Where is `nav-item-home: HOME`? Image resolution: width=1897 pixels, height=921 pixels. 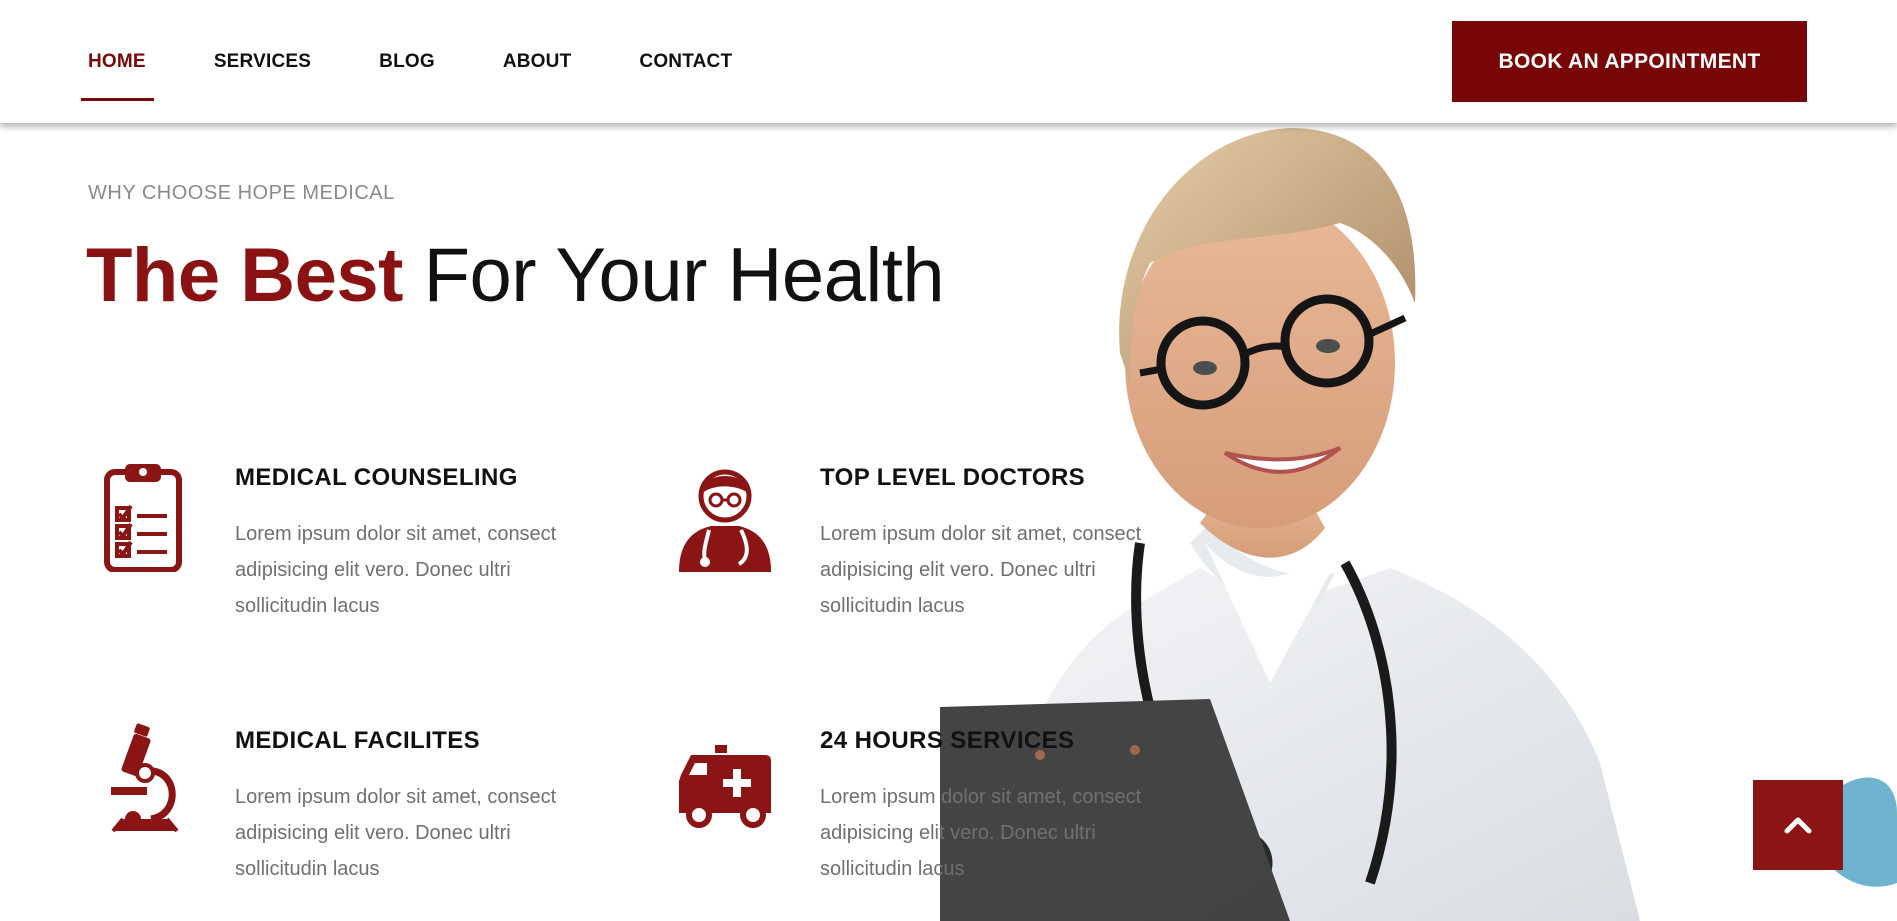 nav-item-home: HOME is located at coordinates (117, 51).